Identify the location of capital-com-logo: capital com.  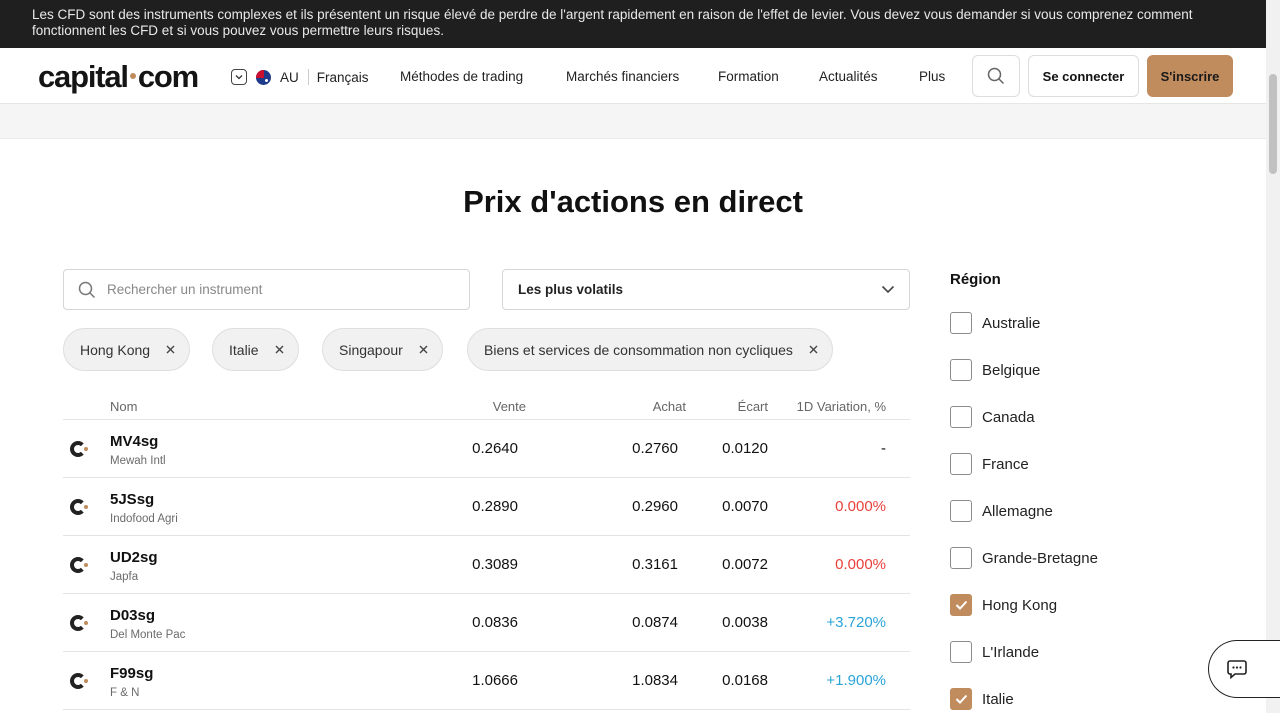
(118, 77).